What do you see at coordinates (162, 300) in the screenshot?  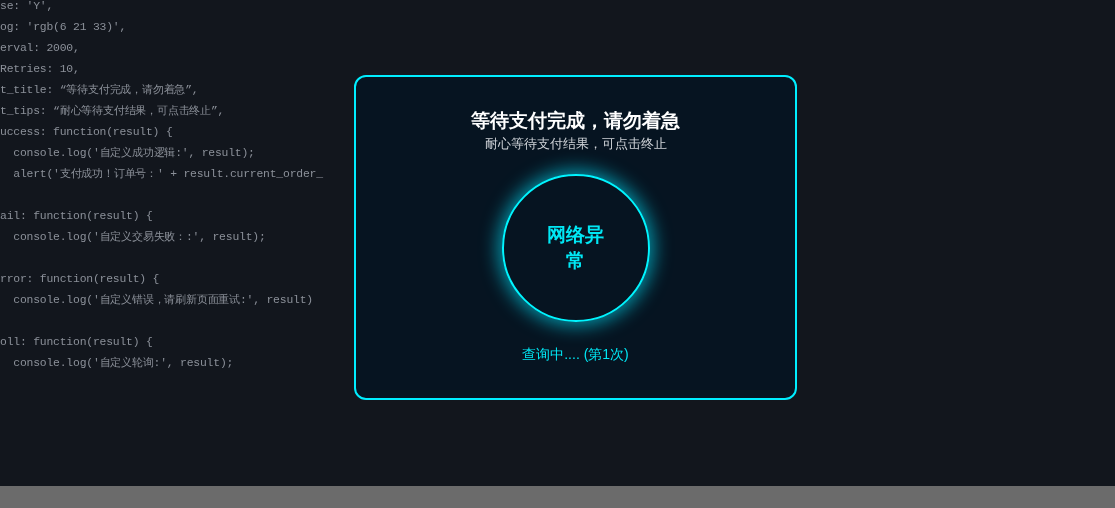 I see `code-line: console.log('自定义错误，请刷新页面重试:', result)` at bounding box center [162, 300].